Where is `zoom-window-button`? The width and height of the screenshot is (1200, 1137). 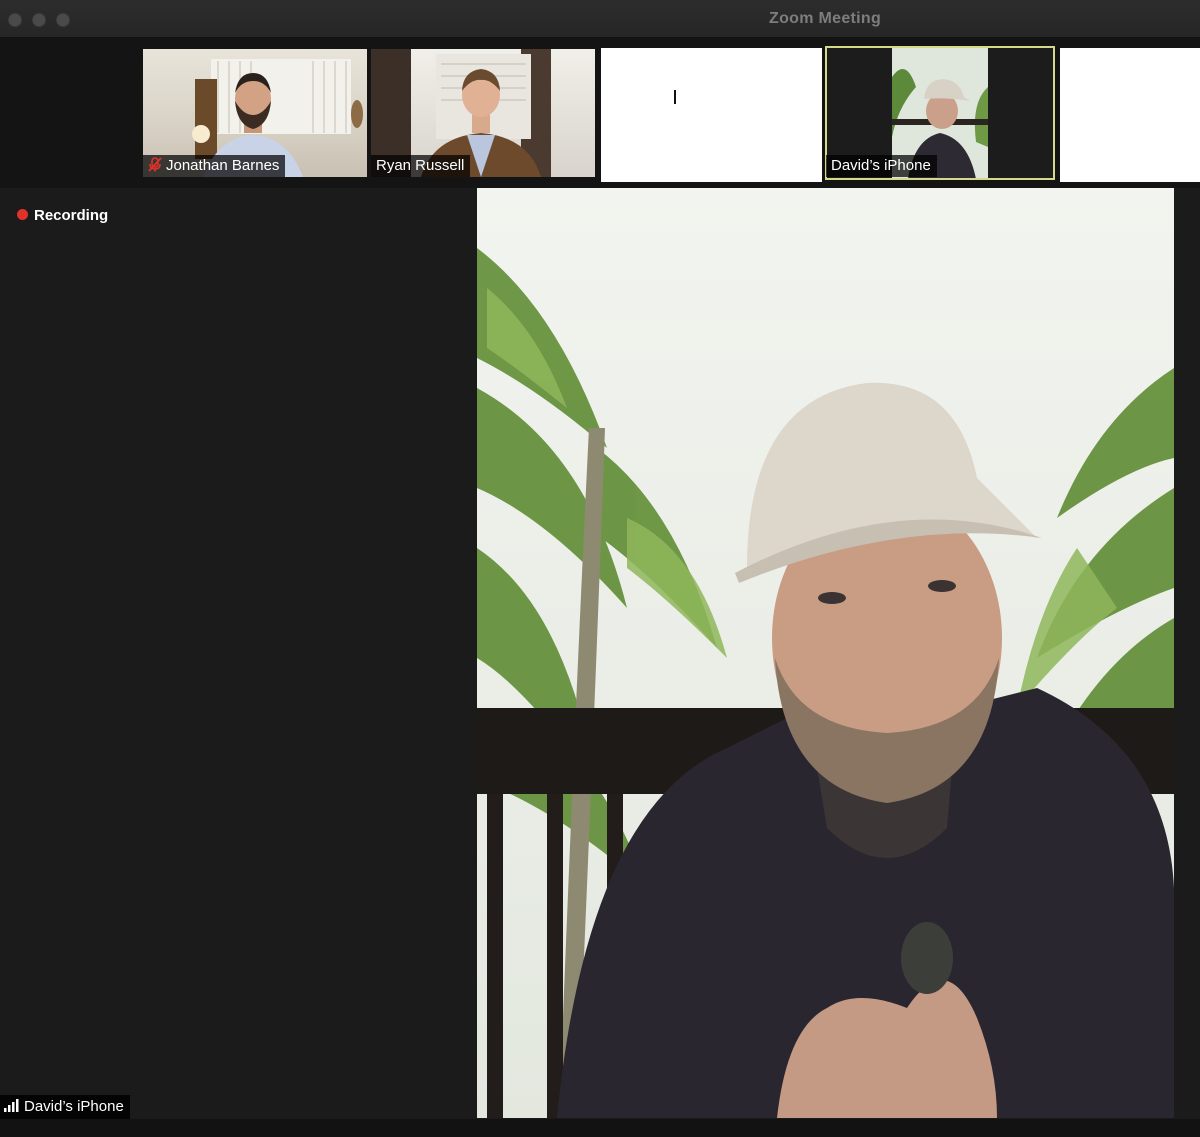
zoom-window-button is located at coordinates (63, 20).